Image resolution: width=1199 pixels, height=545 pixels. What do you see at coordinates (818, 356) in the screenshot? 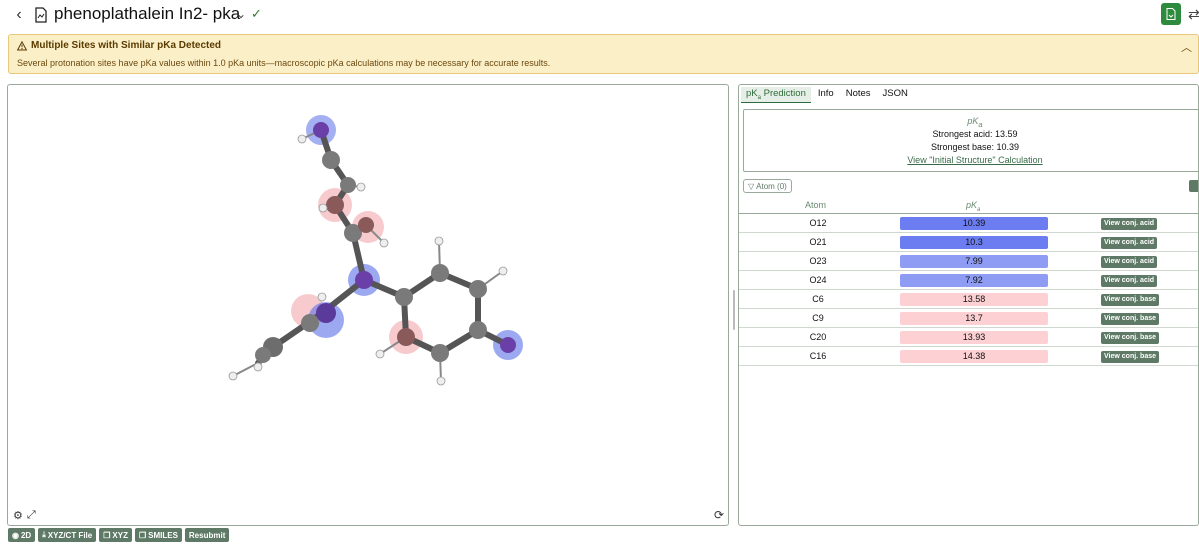
I see `atom-cell: C16` at bounding box center [818, 356].